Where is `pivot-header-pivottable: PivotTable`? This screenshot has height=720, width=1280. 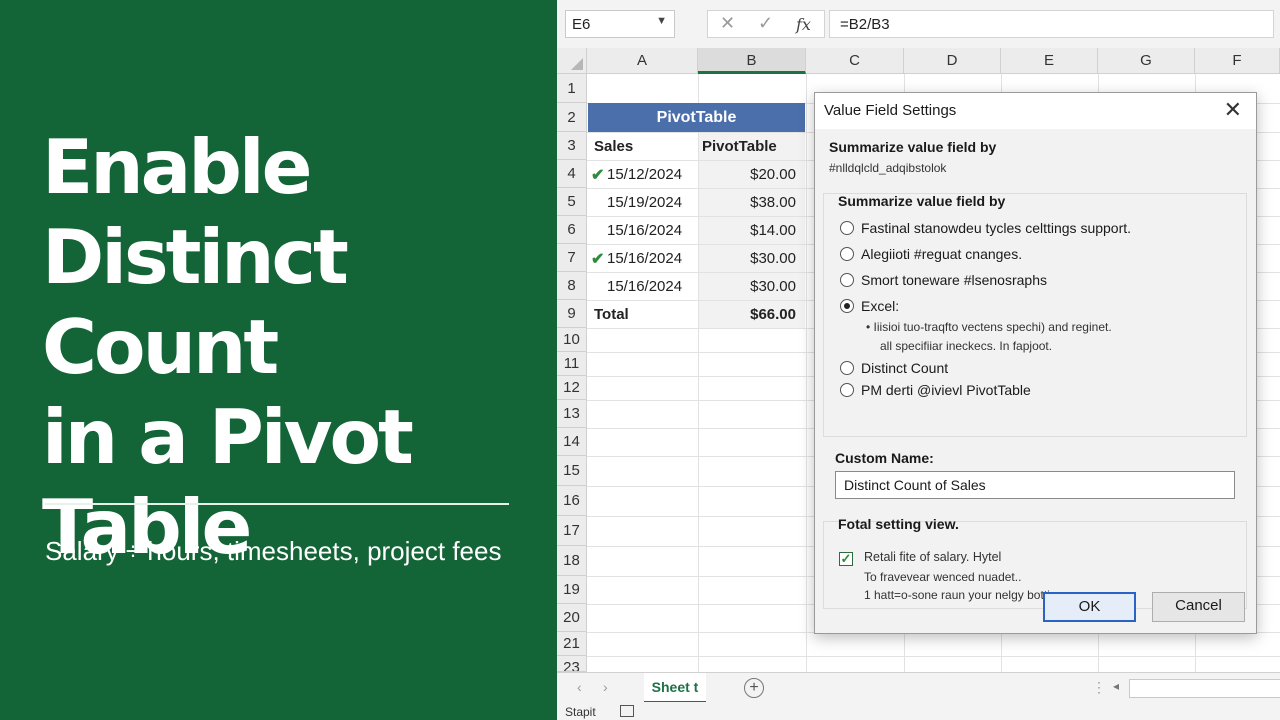
pivot-header-pivottable: PivotTable is located at coordinates (739, 146).